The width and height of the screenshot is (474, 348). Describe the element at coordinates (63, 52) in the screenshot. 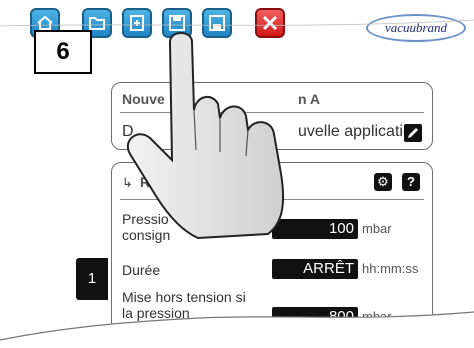

I see `step-number: 6` at that location.